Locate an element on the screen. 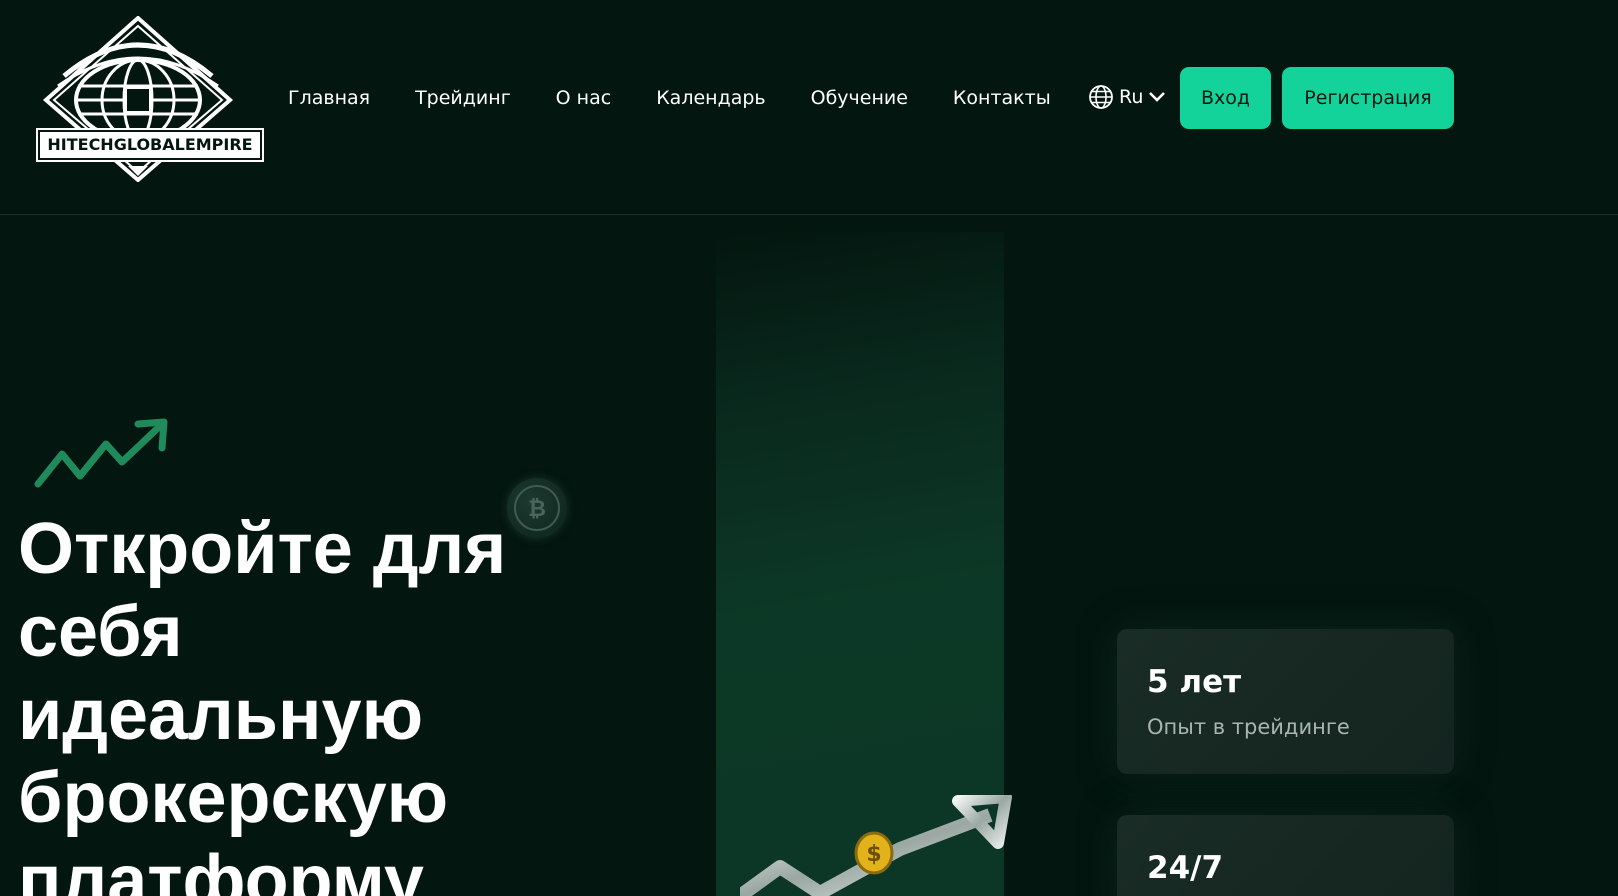 Image resolution: width=1618 pixels, height=896 pixels. stat-label: Опыт в трейдинге is located at coordinates (1248, 727).